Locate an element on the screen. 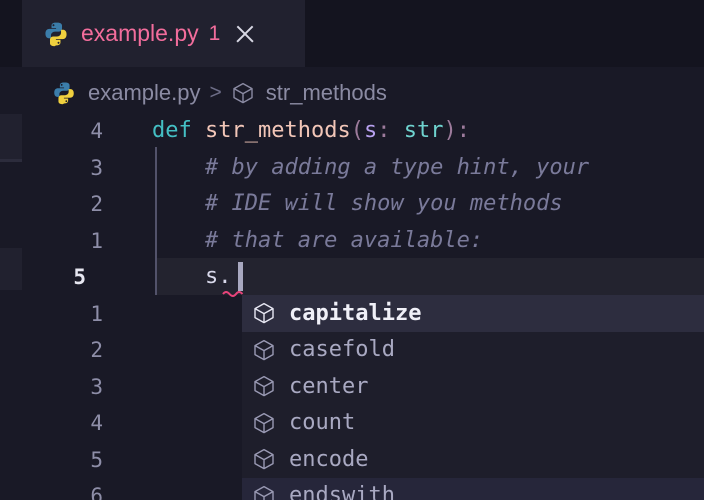 This screenshot has height=500, width=704. tab-filename-label: example.py is located at coordinates (140, 33).